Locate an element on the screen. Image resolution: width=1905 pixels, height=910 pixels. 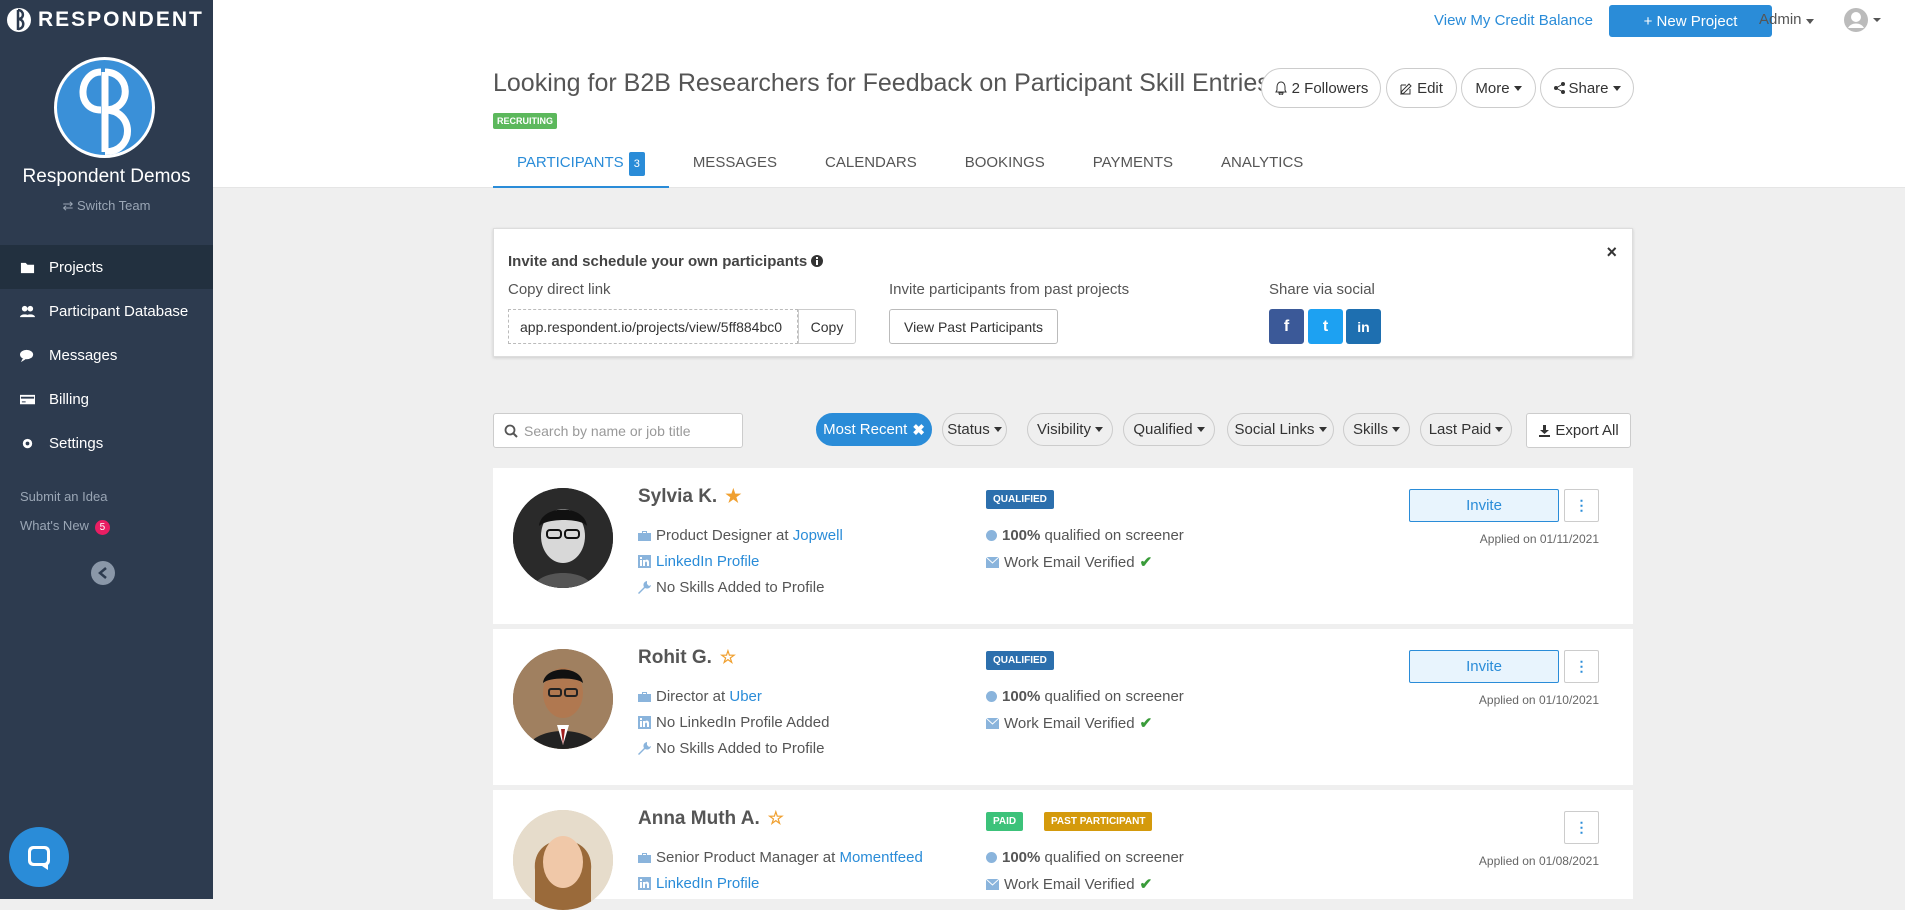
filter-skills: Skills is located at coordinates (1376, 429).